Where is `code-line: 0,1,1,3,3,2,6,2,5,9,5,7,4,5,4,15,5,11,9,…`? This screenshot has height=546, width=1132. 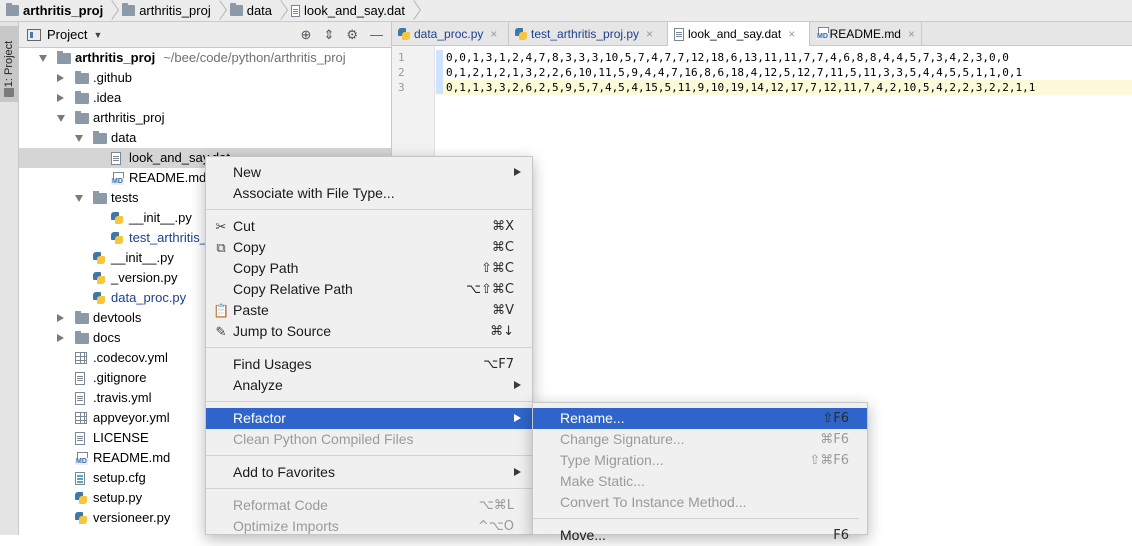
code-line: 0,1,1,3,3,2,6,2,5,9,5,7,4,5,4,15,5,11,9,… is located at coordinates (740, 87).